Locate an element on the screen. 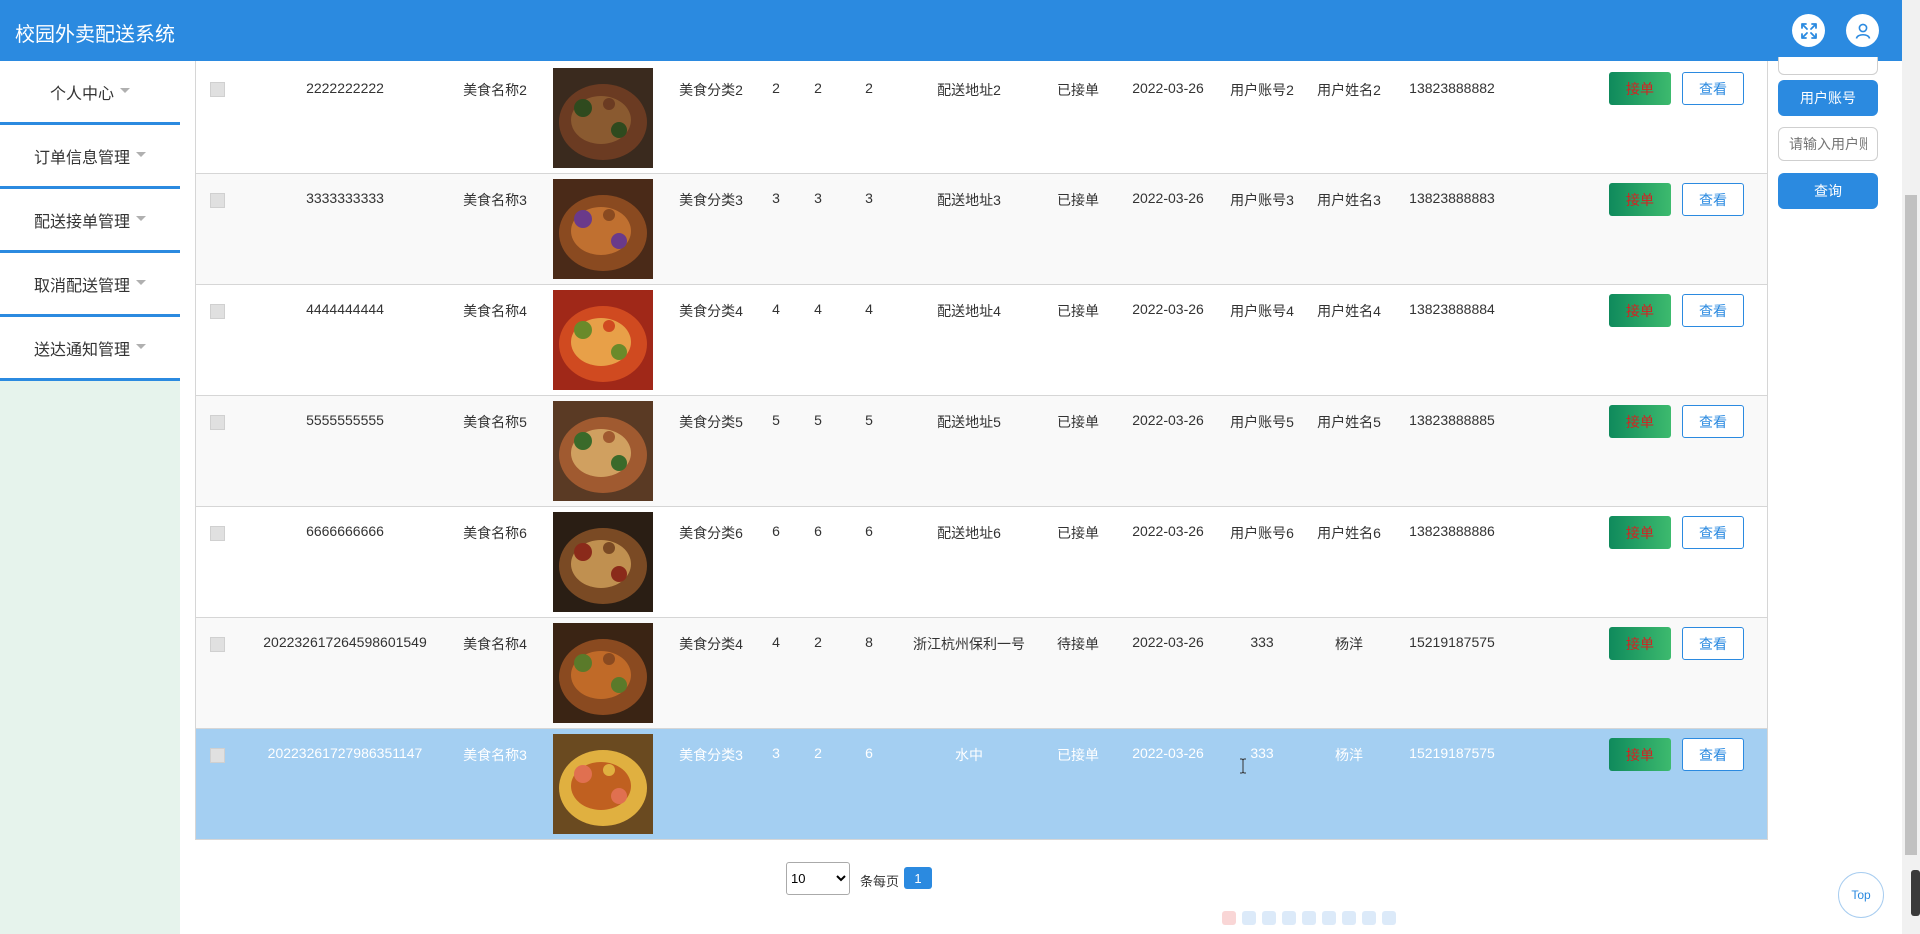 The height and width of the screenshot is (934, 1920). page-size-select: 10 is located at coordinates (818, 878).